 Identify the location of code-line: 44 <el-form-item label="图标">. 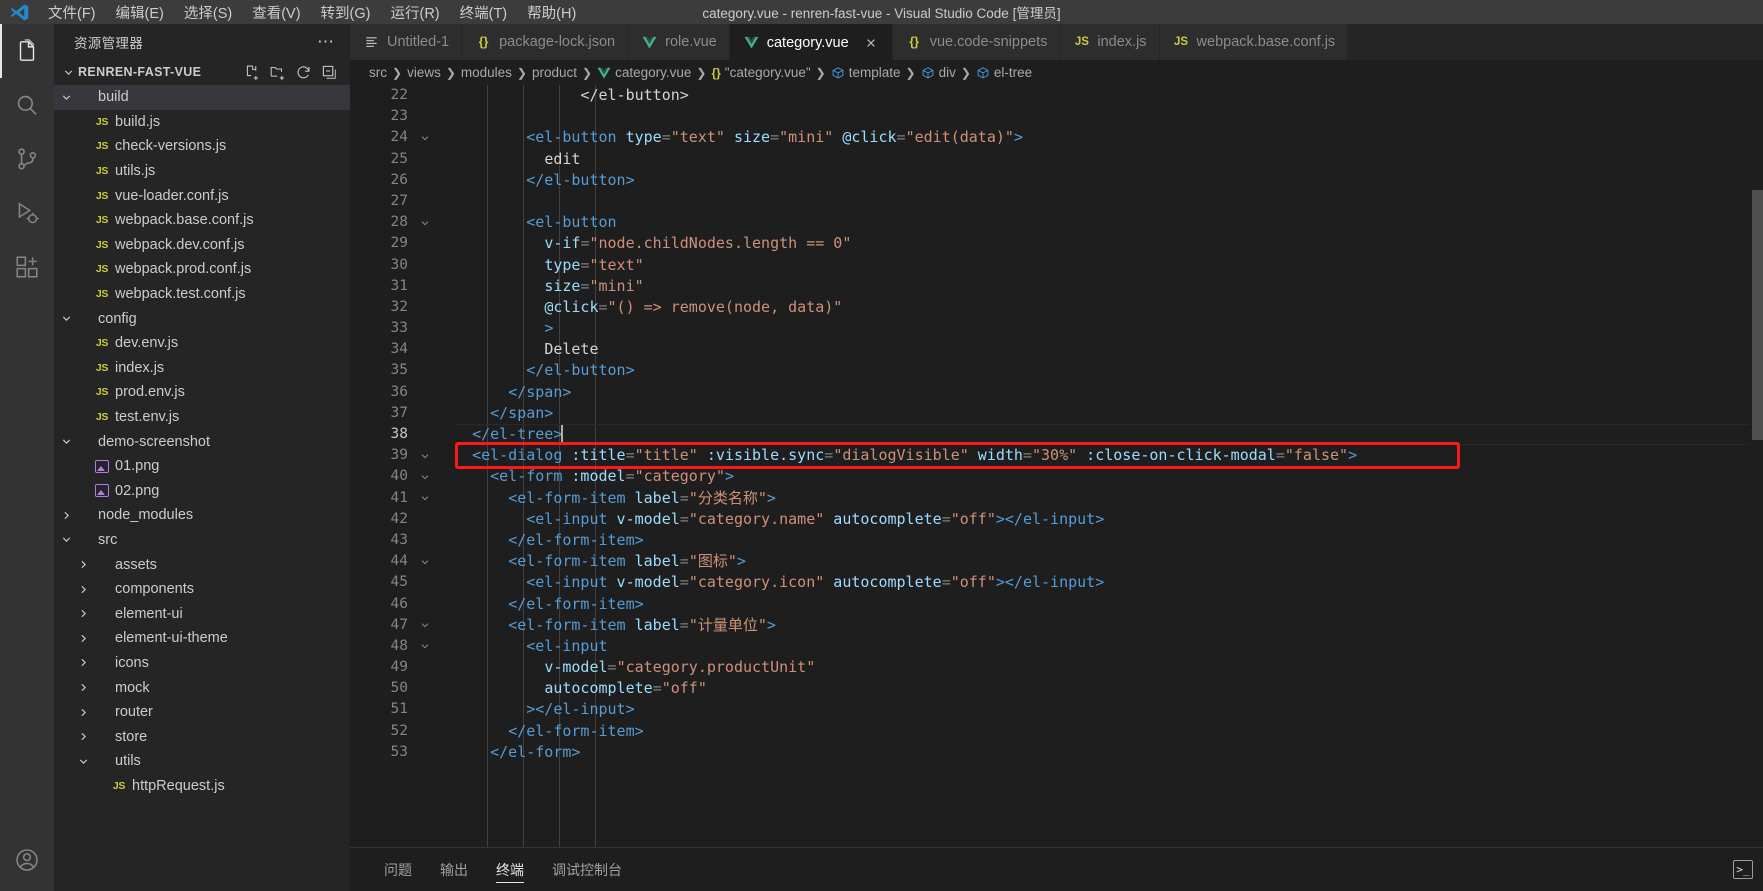
(1056, 561).